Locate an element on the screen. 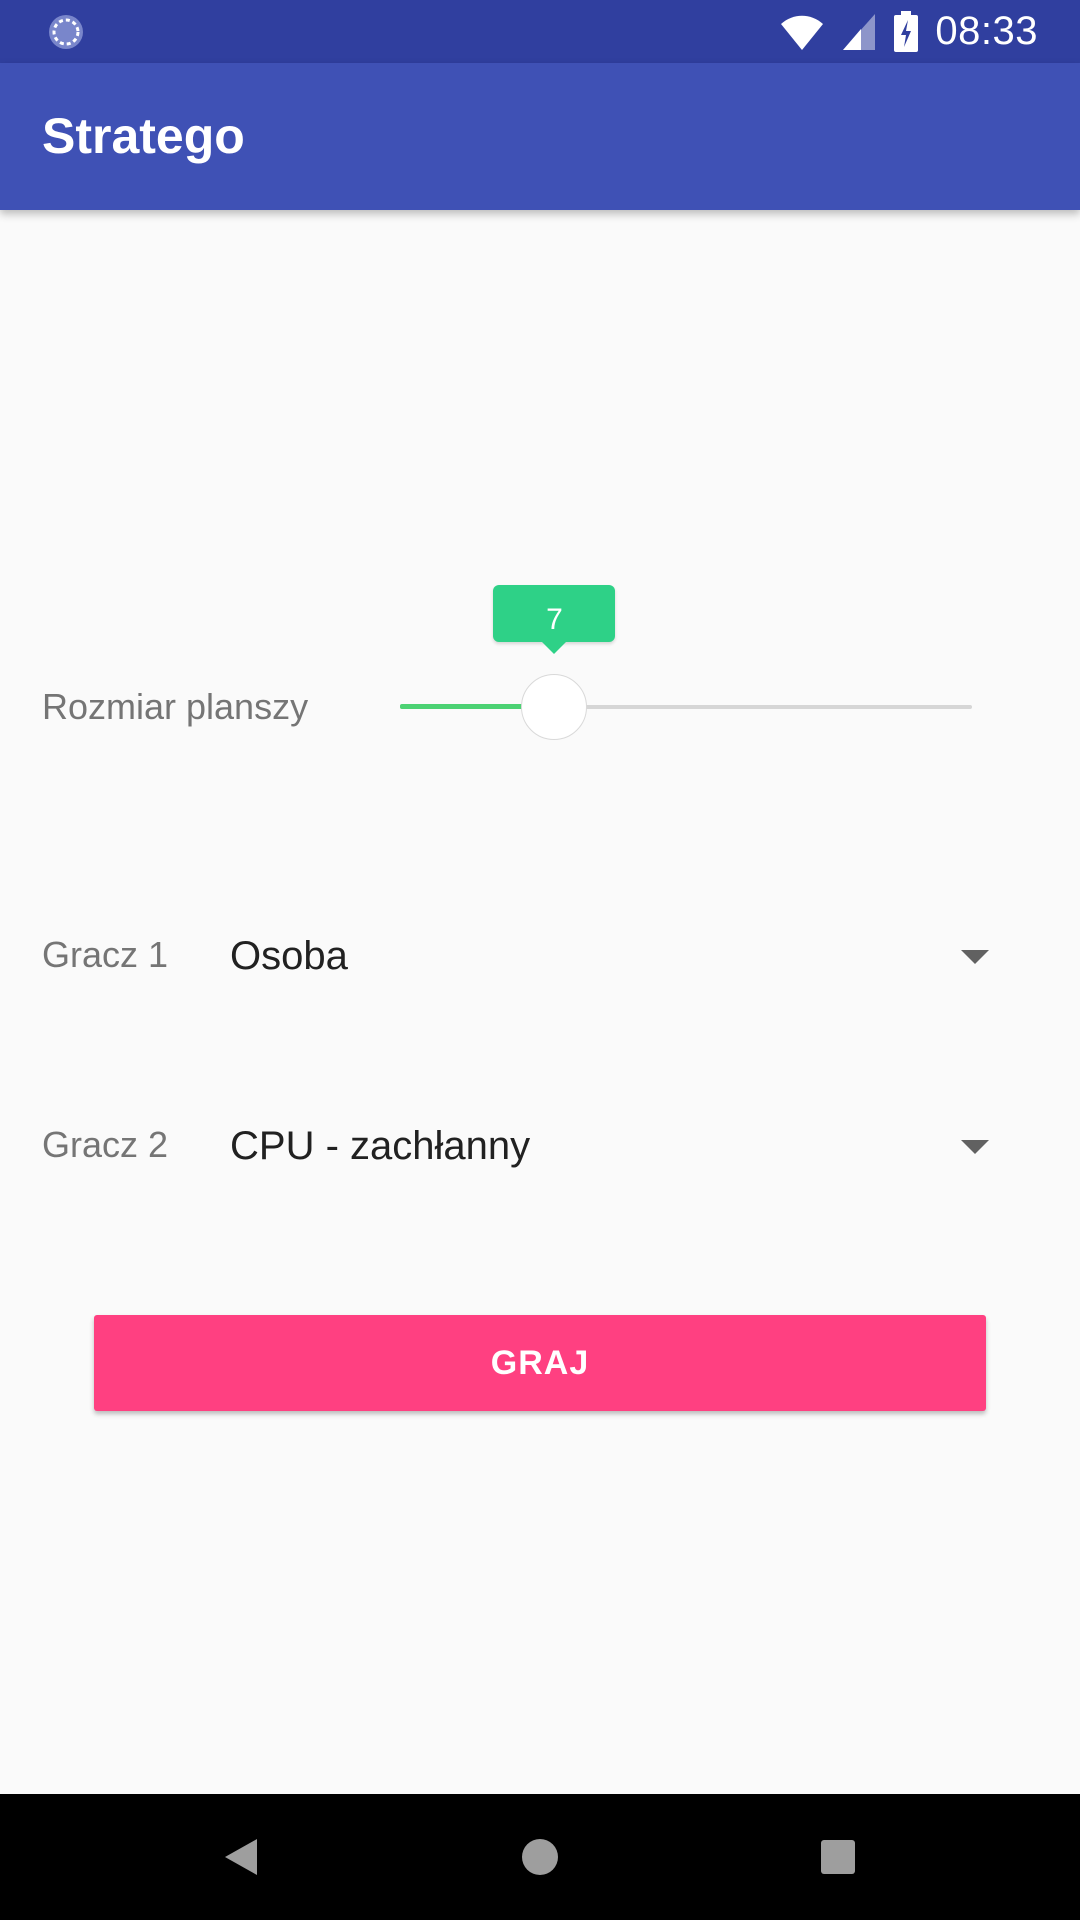 Image resolution: width=1080 pixels, height=1920 pixels. player2-selected: CPU - zachłanny is located at coordinates (380, 1146).